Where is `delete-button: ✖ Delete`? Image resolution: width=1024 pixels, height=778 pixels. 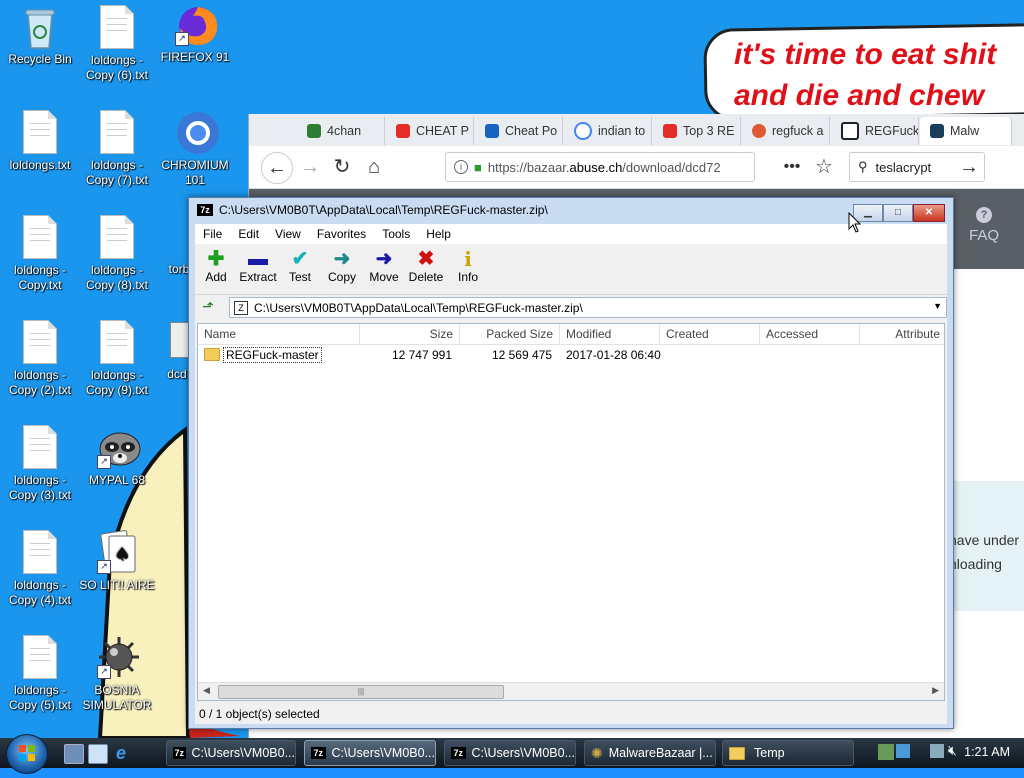 delete-button: ✖ Delete is located at coordinates (426, 269).